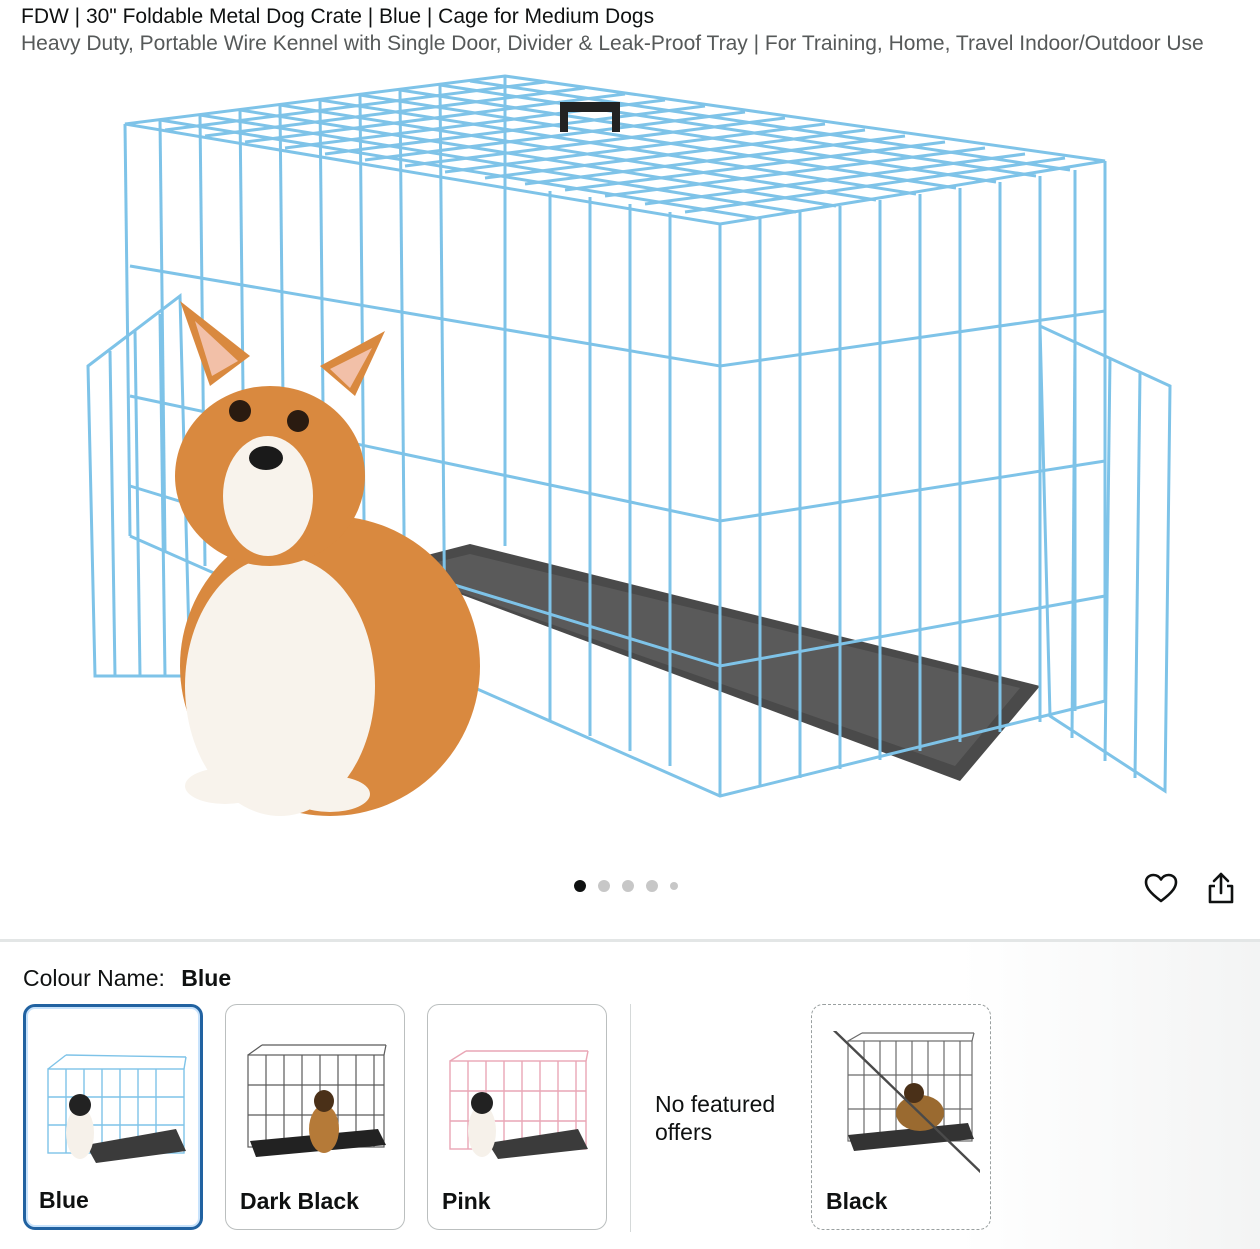 The image size is (1260, 1249). I want to click on variation-separator, so click(630, 1118).